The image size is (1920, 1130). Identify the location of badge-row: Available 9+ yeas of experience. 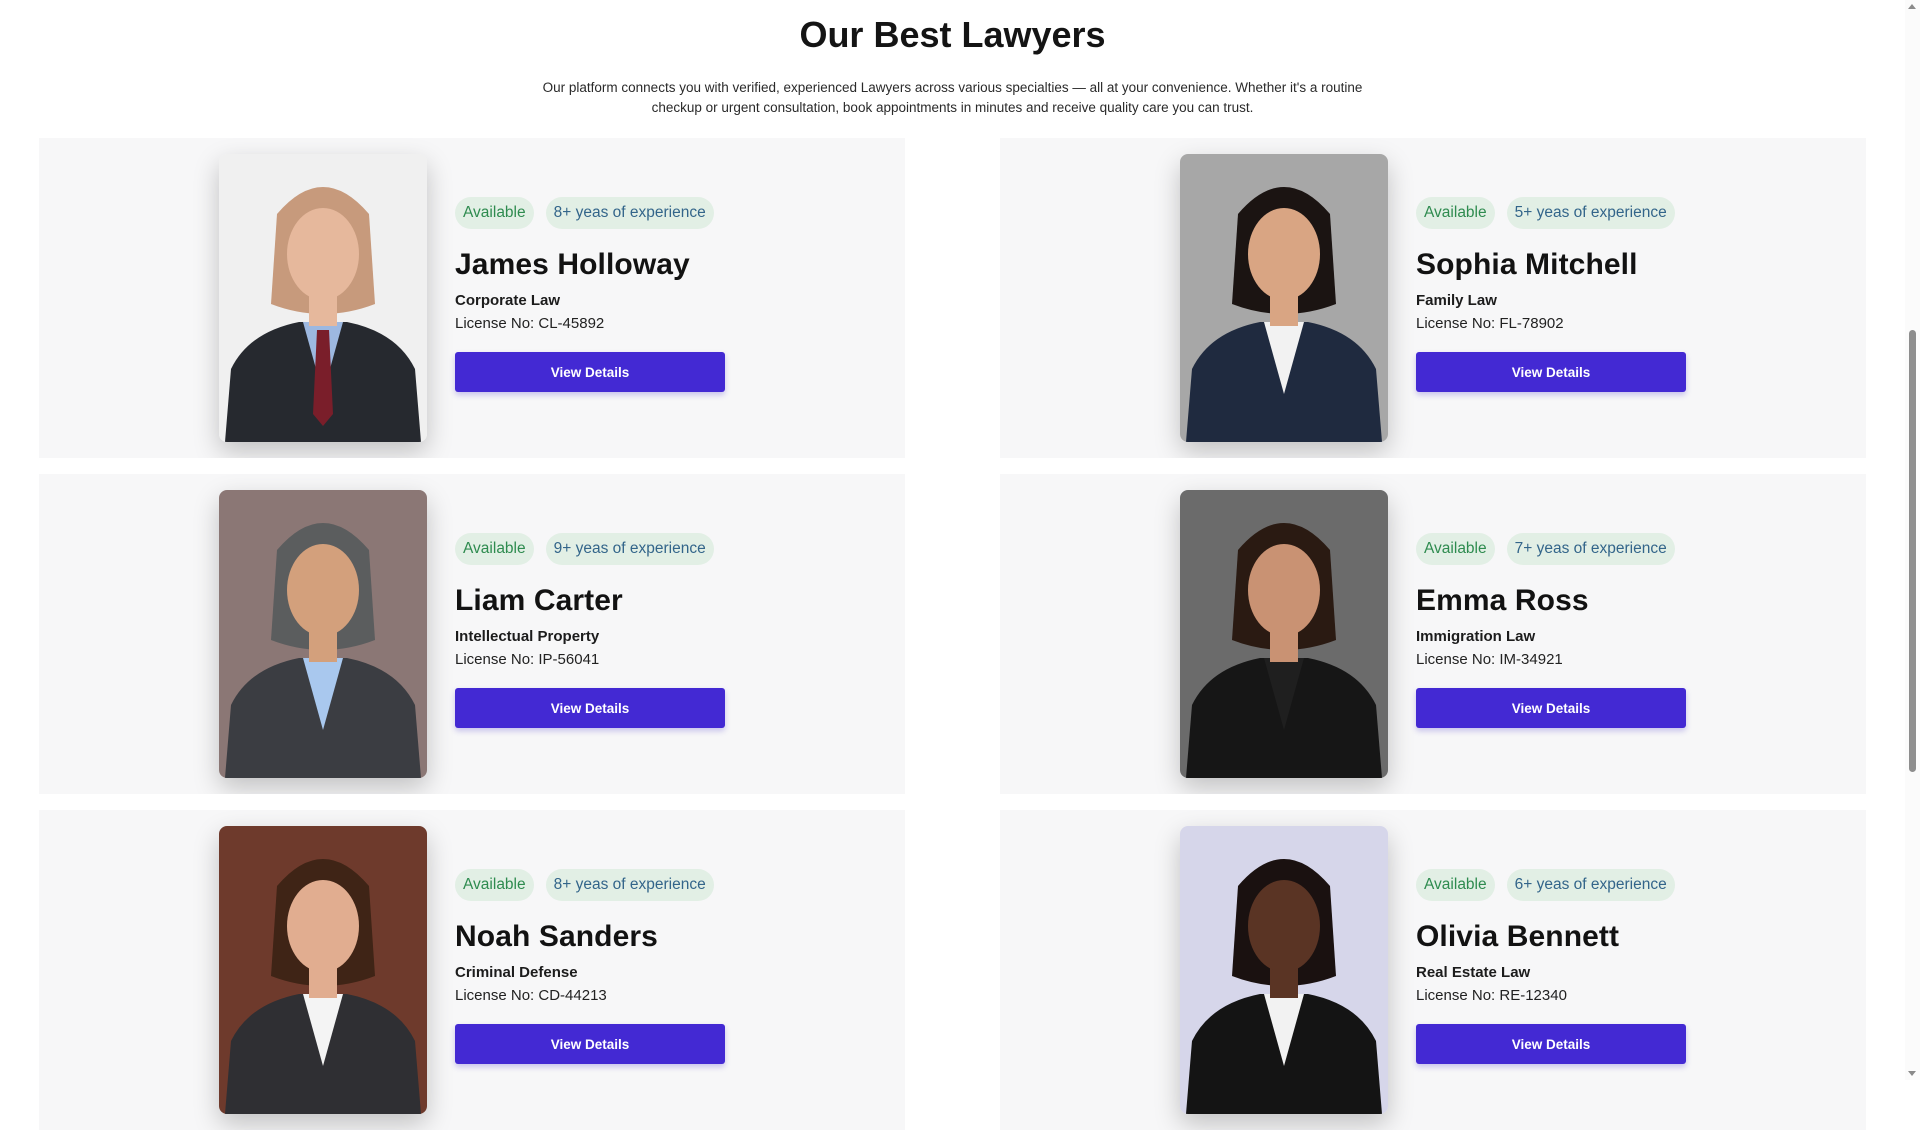
(605, 549).